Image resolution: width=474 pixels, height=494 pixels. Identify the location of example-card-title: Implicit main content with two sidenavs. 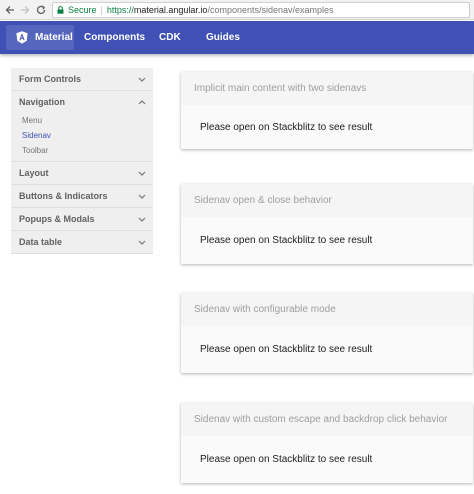
(327, 88).